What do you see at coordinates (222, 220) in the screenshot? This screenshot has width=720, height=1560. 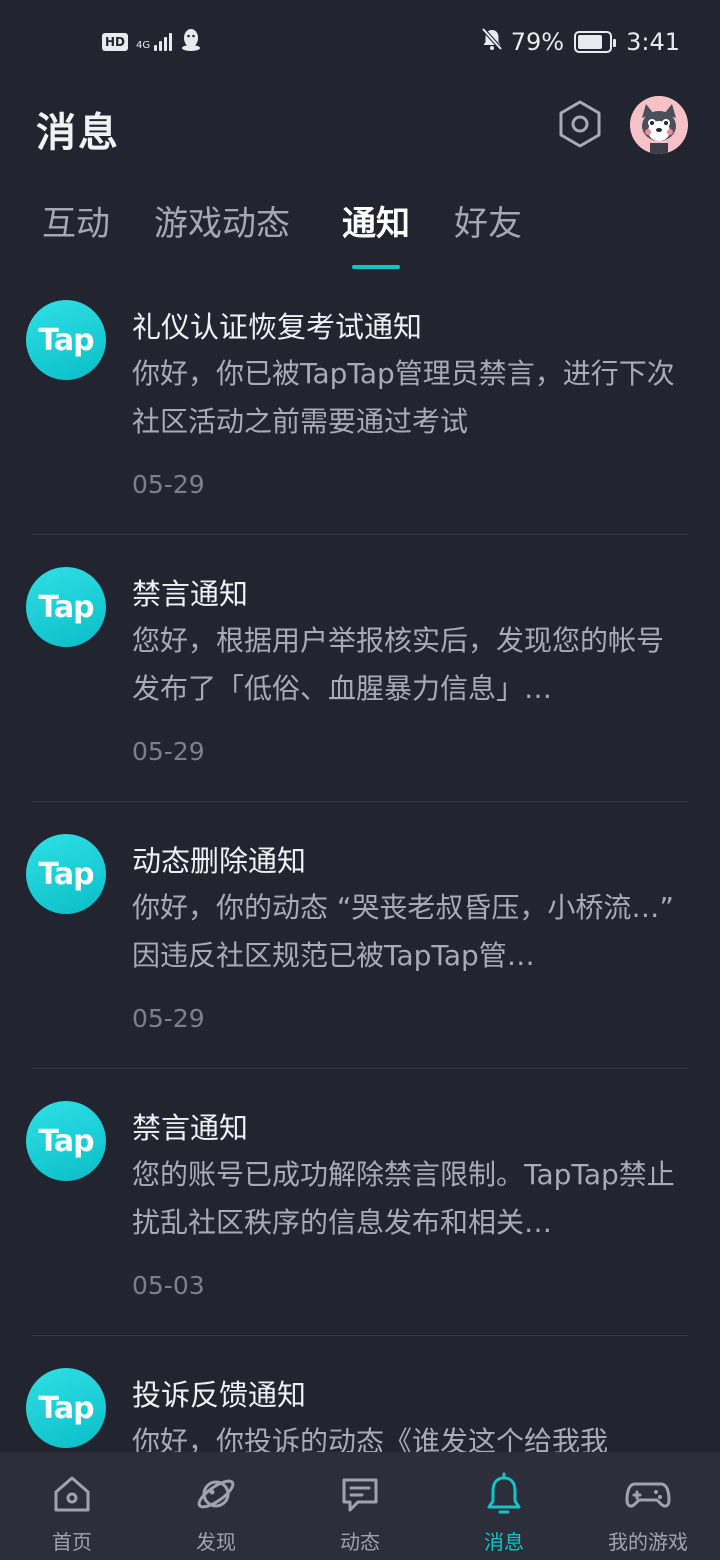 I see `tab-game-updates: 游戏动态` at bounding box center [222, 220].